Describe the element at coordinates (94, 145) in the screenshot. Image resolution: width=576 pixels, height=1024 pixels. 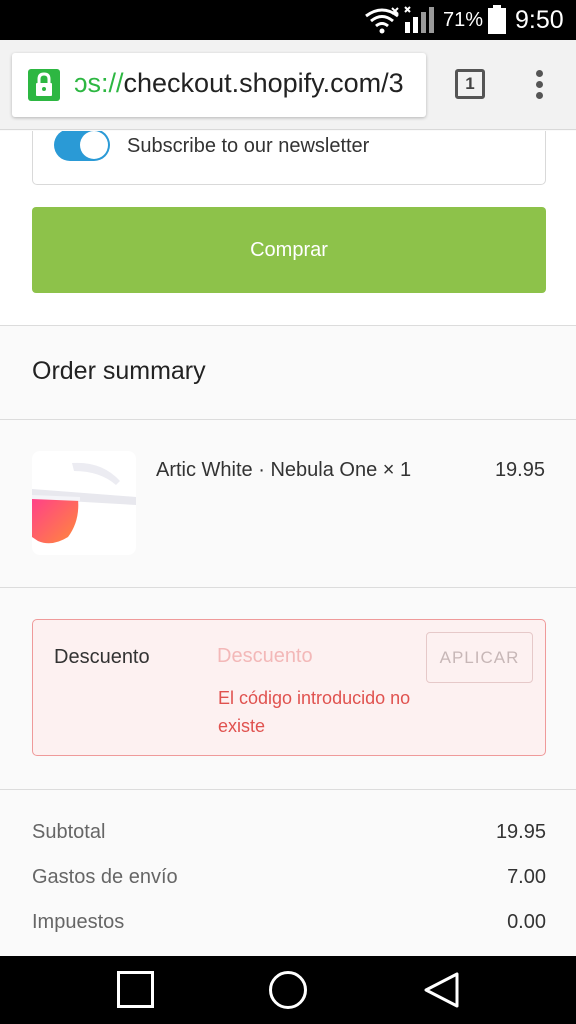
I see `toggle-knob` at that location.